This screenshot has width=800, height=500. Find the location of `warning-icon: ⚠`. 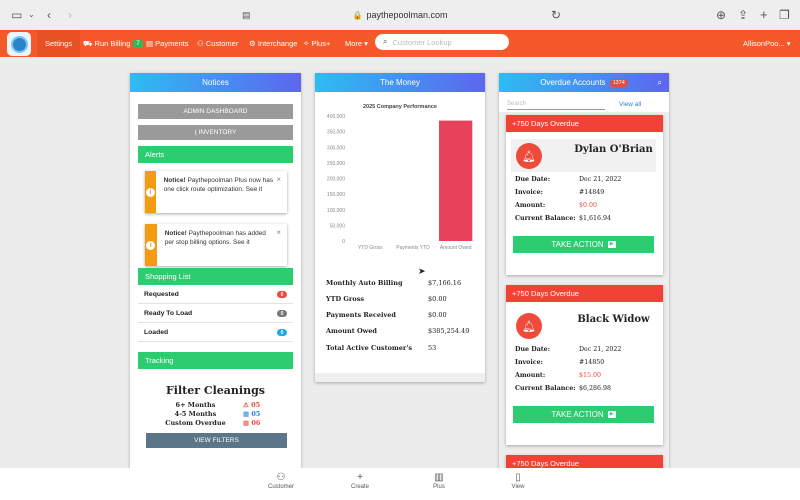

warning-icon: ⚠ is located at coordinates (247, 405).